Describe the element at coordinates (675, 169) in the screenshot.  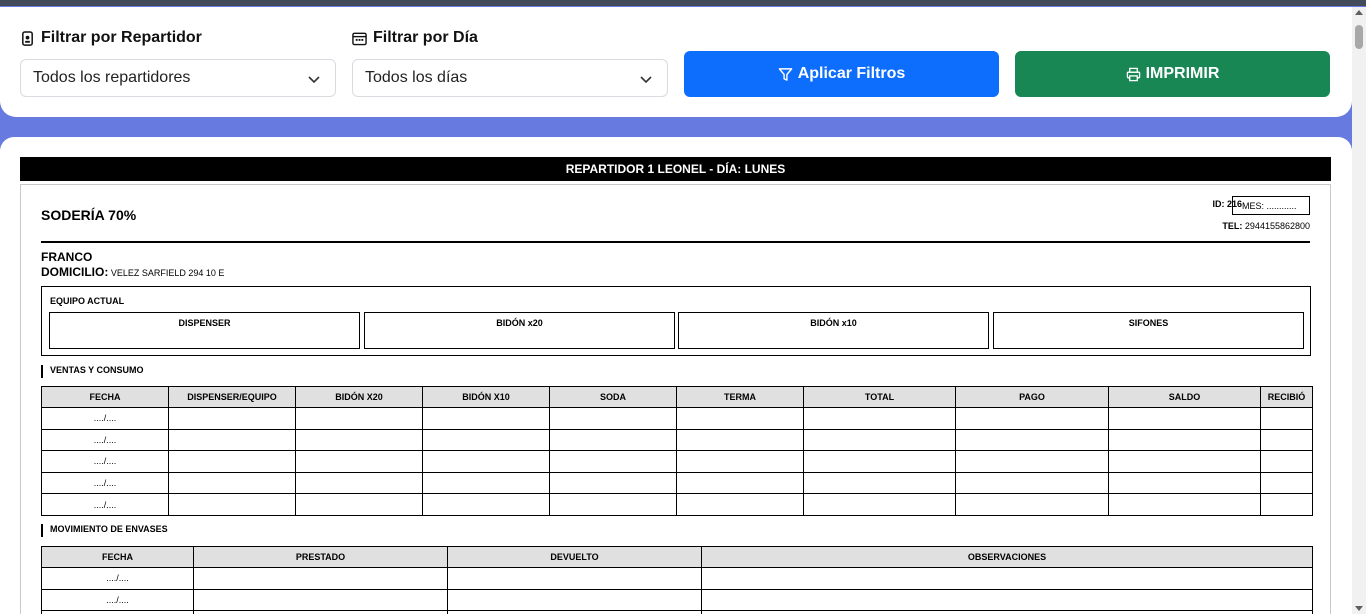
I see `document-header: REPARTIDOR 1 LEONEL - DÍA: LUNES` at that location.